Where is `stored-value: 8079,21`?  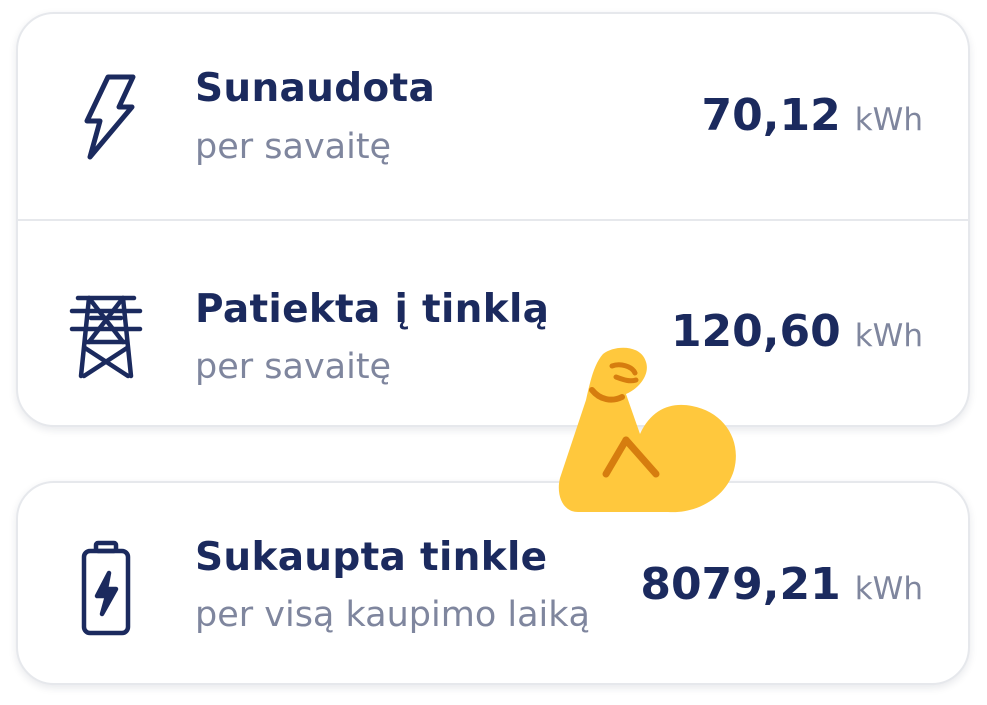
stored-value: 8079,21 is located at coordinates (740, 584).